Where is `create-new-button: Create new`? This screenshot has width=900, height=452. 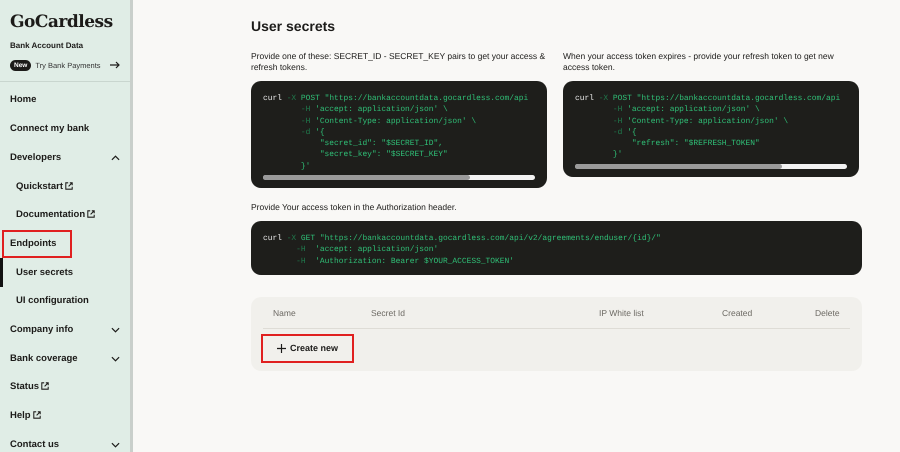
create-new-button: Create new is located at coordinates (307, 349).